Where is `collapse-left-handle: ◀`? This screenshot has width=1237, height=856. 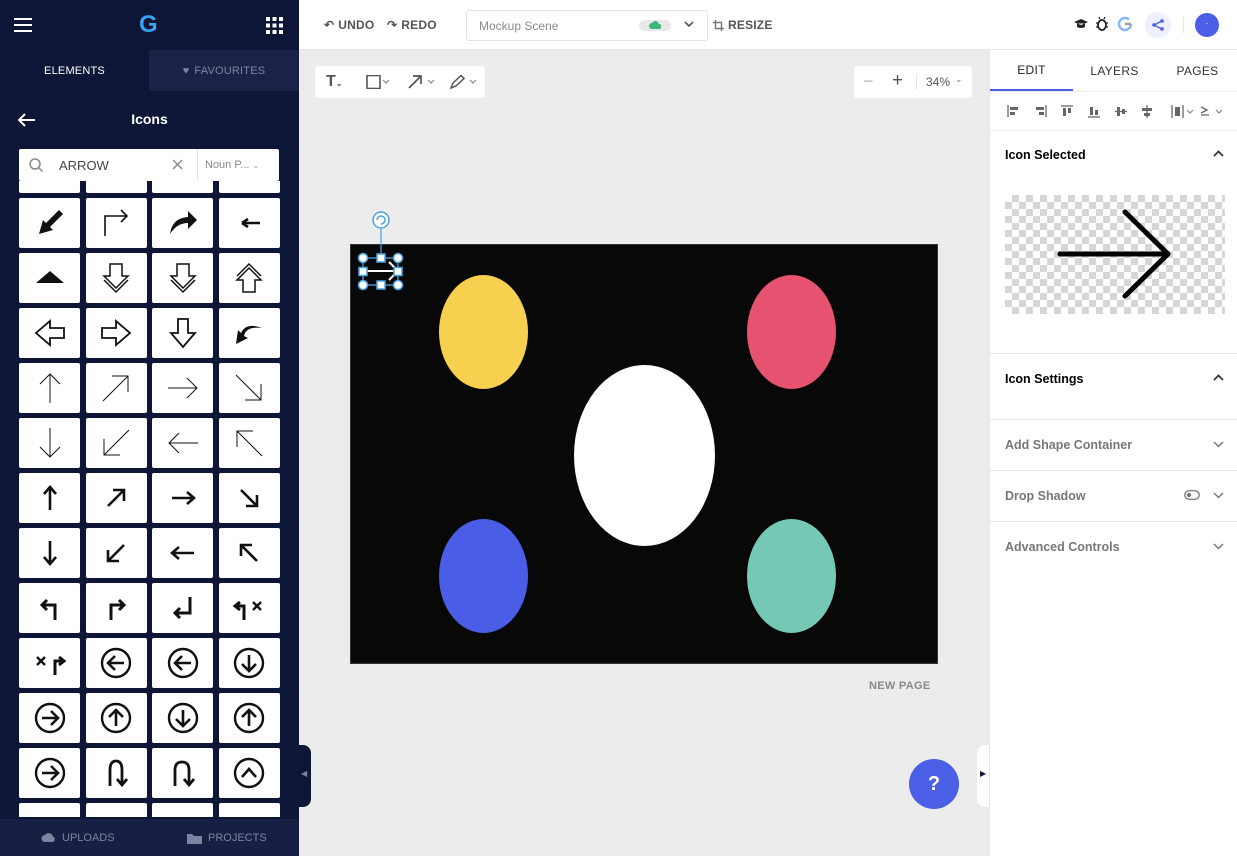 collapse-left-handle: ◀ is located at coordinates (305, 776).